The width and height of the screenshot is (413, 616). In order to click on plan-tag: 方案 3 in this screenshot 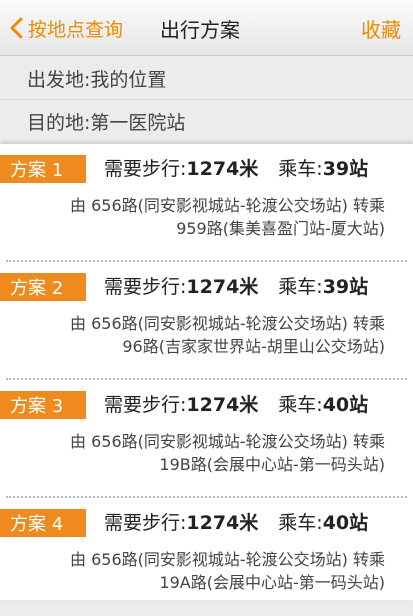, I will do `click(43, 405)`.